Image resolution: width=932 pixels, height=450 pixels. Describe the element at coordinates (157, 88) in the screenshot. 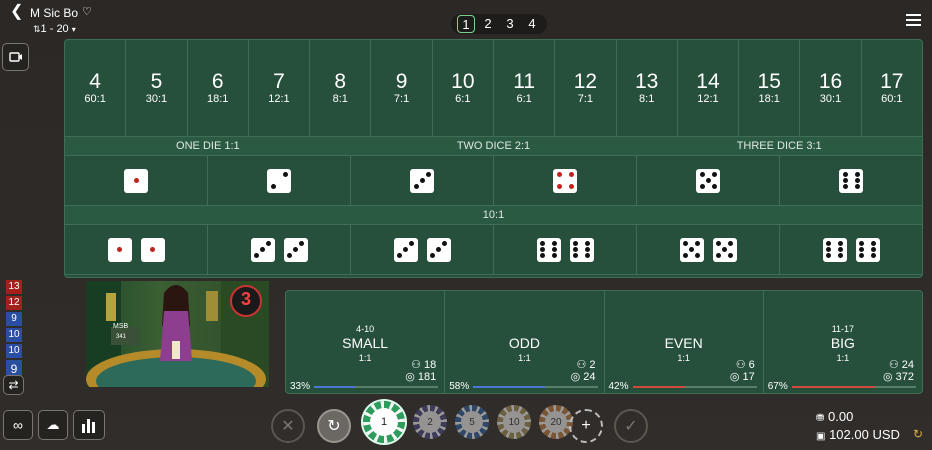

I see `total-bet-5: 5 30:1` at that location.